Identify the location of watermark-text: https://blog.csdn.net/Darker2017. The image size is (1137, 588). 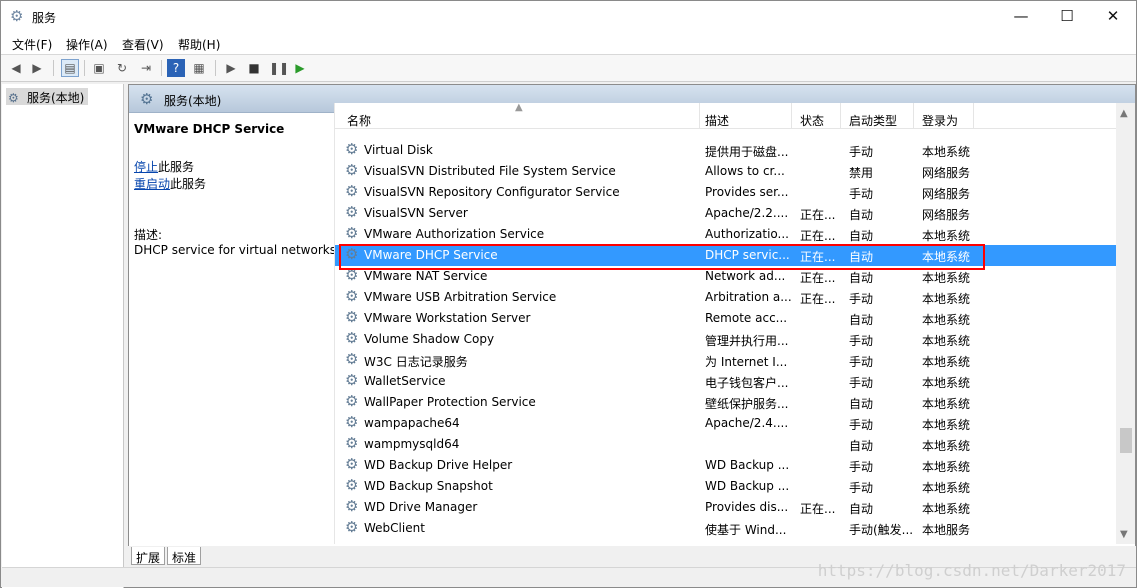
(971, 570).